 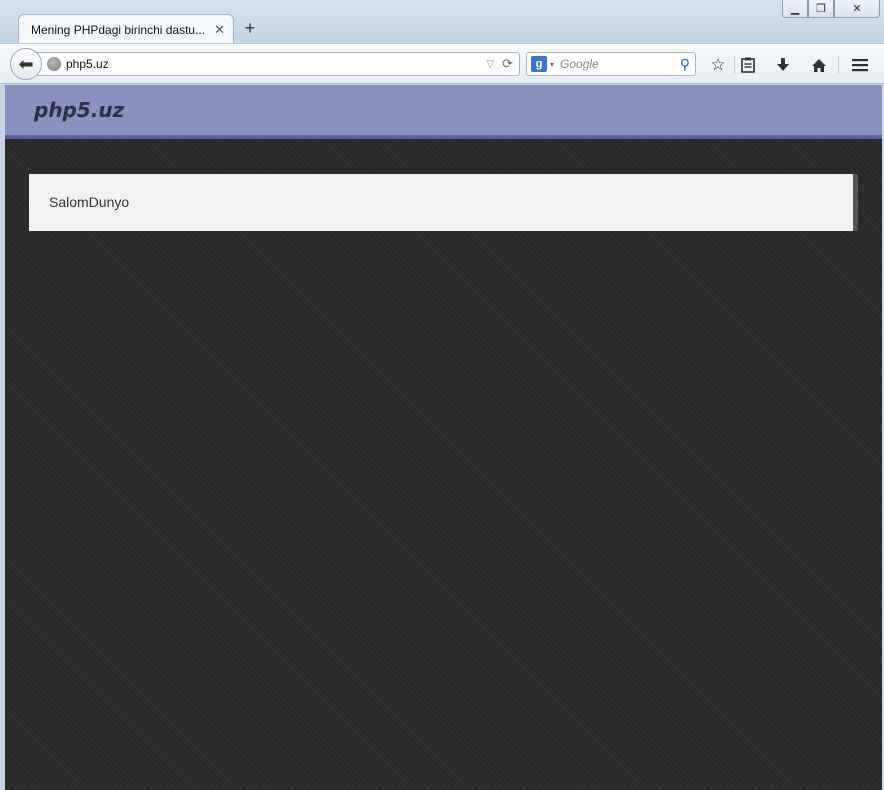 I want to click on content-text: SalomDunyo, so click(x=89, y=202).